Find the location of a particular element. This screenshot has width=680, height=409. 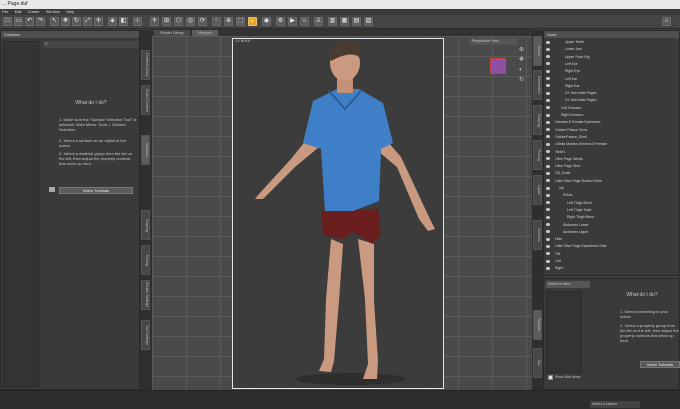

joint-icon: ⁘ is located at coordinates (216, 21).